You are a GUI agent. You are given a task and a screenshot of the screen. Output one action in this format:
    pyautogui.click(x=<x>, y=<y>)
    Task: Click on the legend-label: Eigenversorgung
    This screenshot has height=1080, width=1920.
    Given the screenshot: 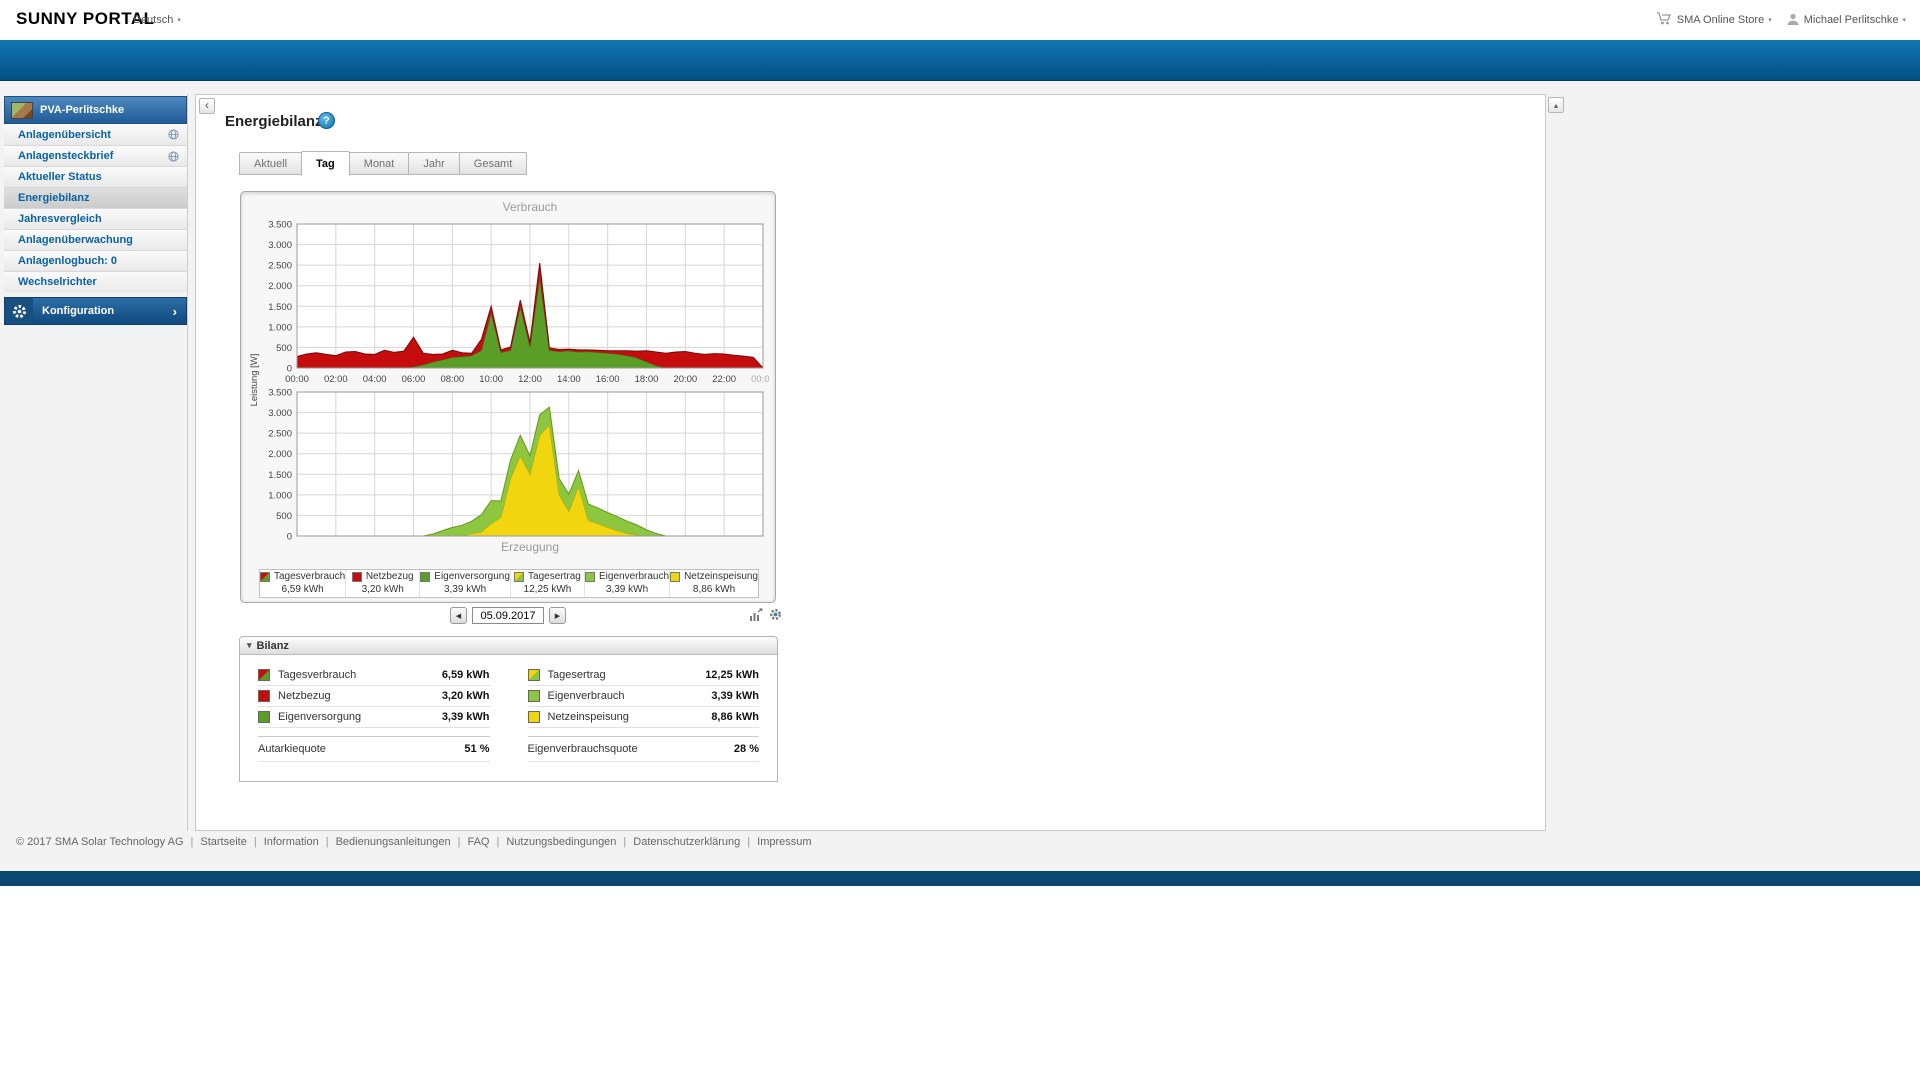 What is the action you would take?
    pyautogui.click(x=472, y=576)
    